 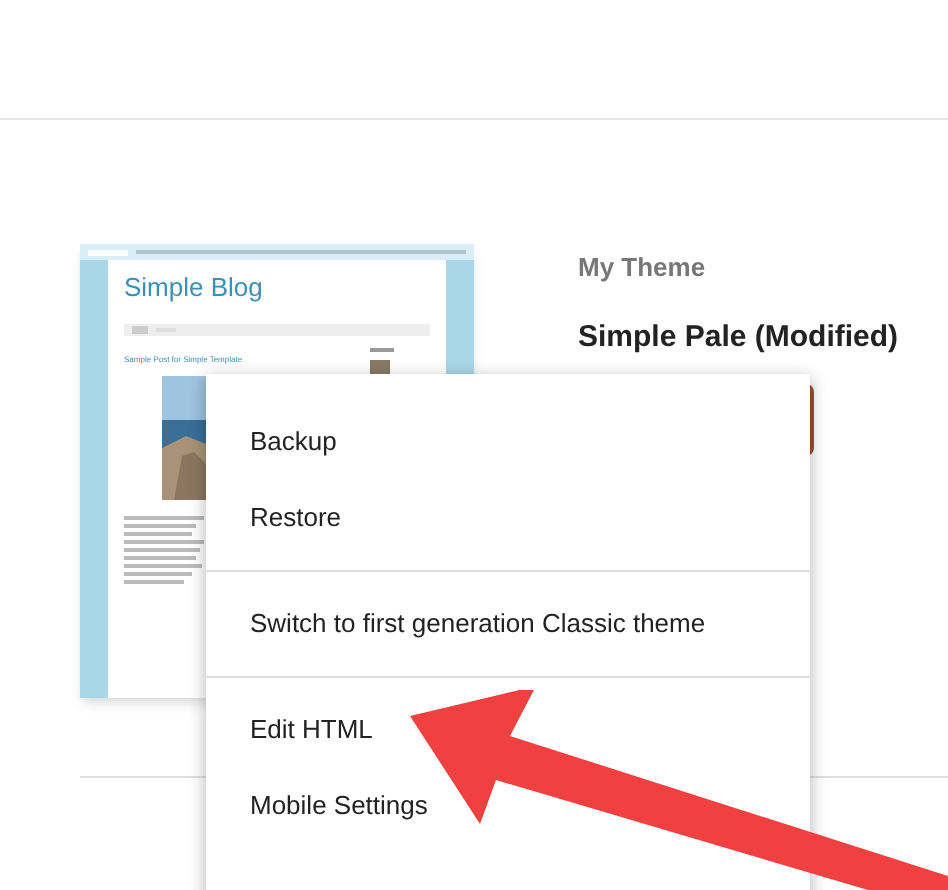 I want to click on theme-name: Simple Pale (Modified), so click(x=738, y=337).